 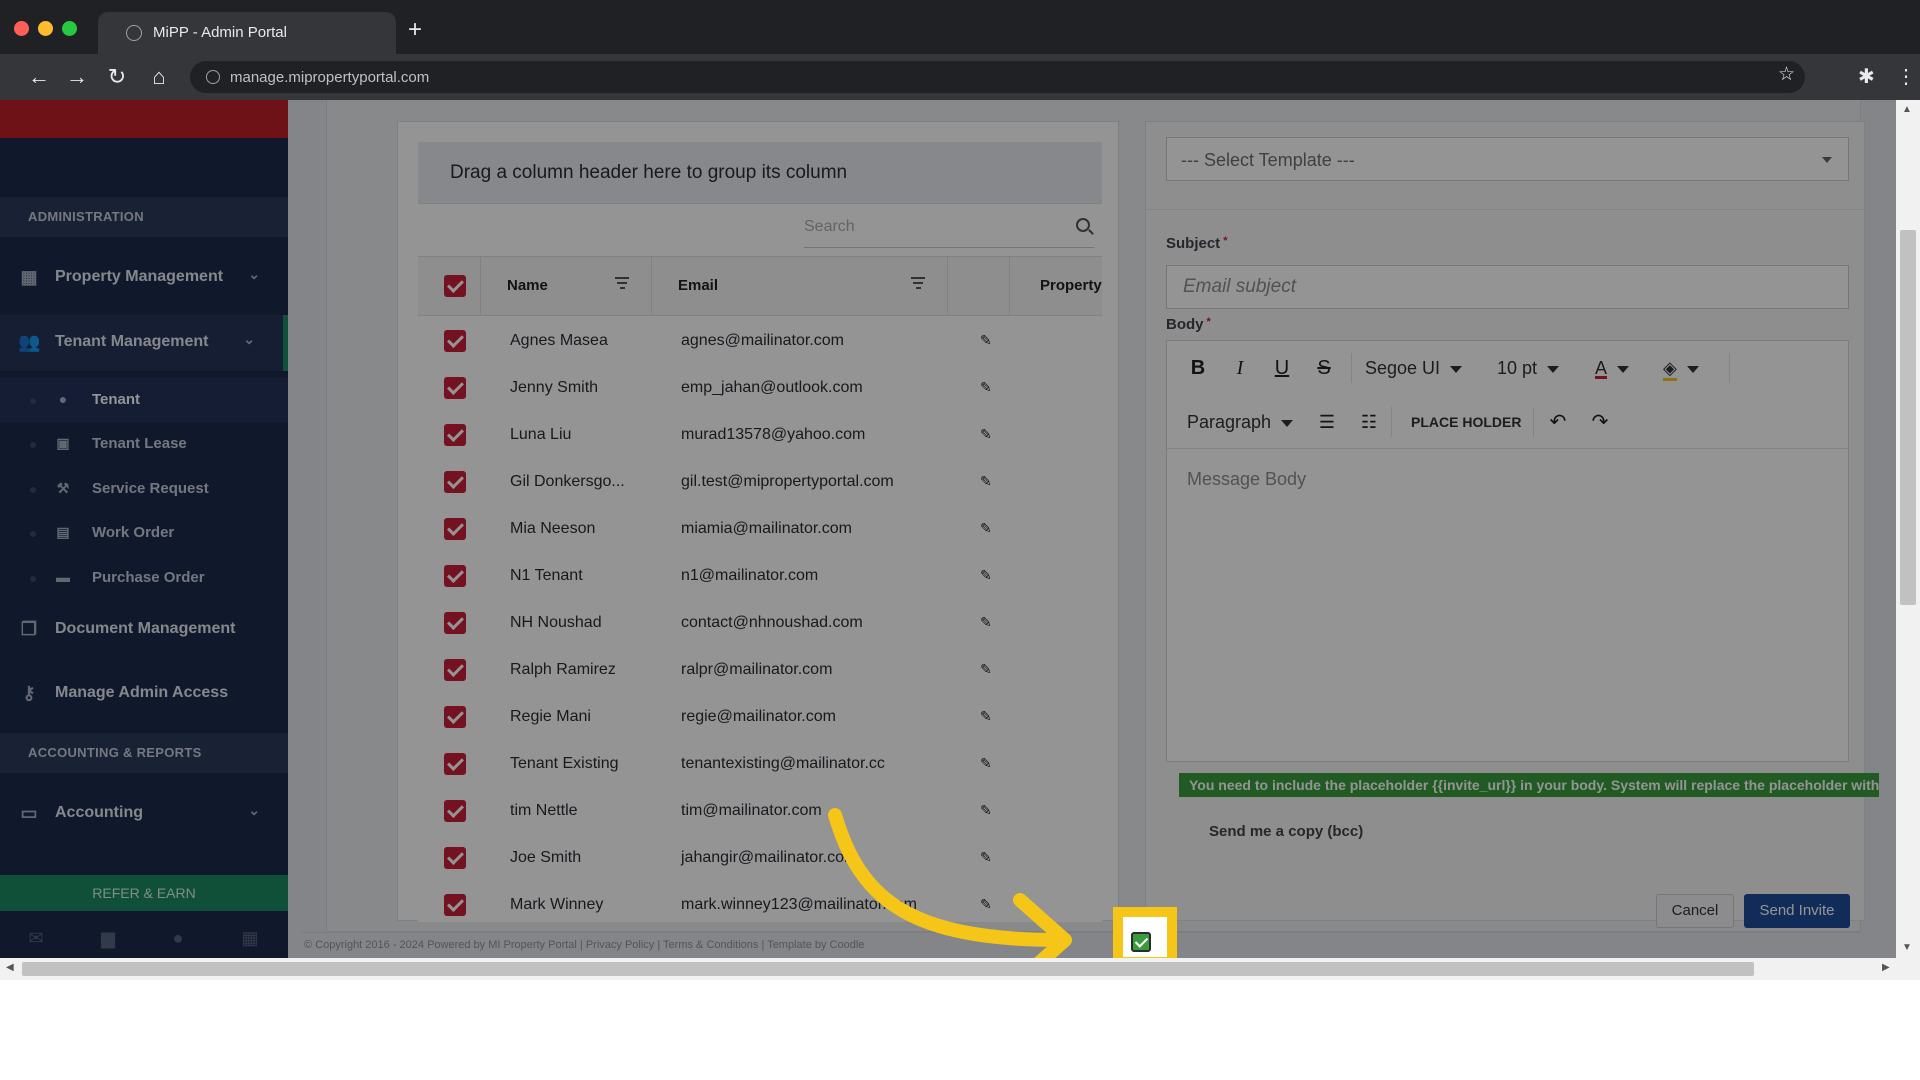 I want to click on message-body-placeholder: Message Body, so click(x=1246, y=479).